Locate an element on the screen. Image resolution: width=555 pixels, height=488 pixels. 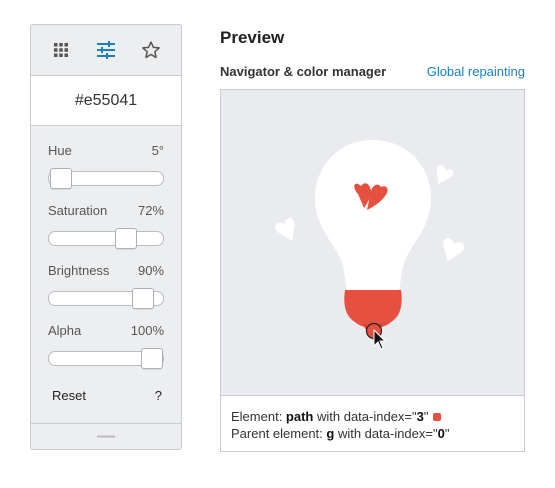
brightness-header: Brightness 90% is located at coordinates (106, 271).